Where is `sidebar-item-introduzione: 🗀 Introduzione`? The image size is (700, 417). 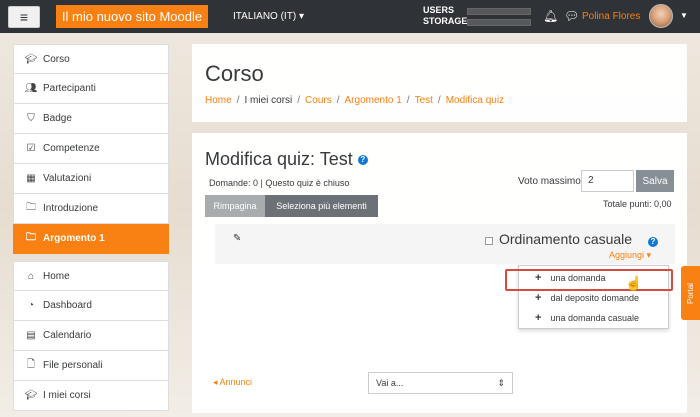 sidebar-item-introduzione: 🗀 Introduzione is located at coordinates (91, 209).